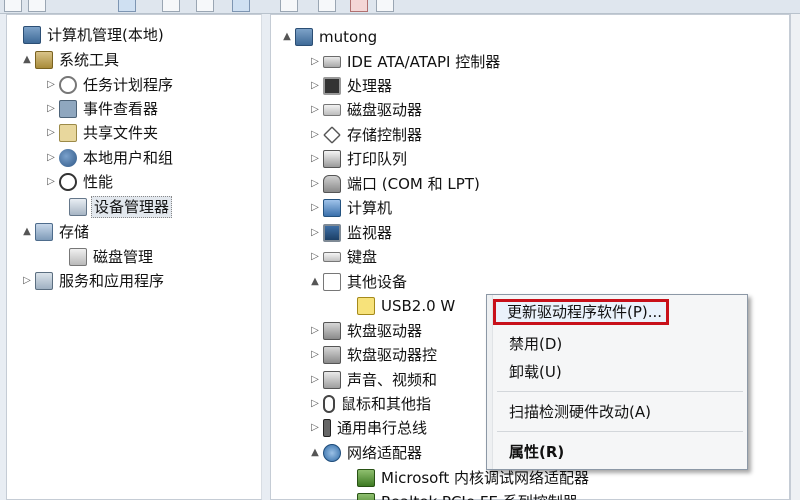  I want to click on console-tree-node: ▷ 性能, so click(80, 182).